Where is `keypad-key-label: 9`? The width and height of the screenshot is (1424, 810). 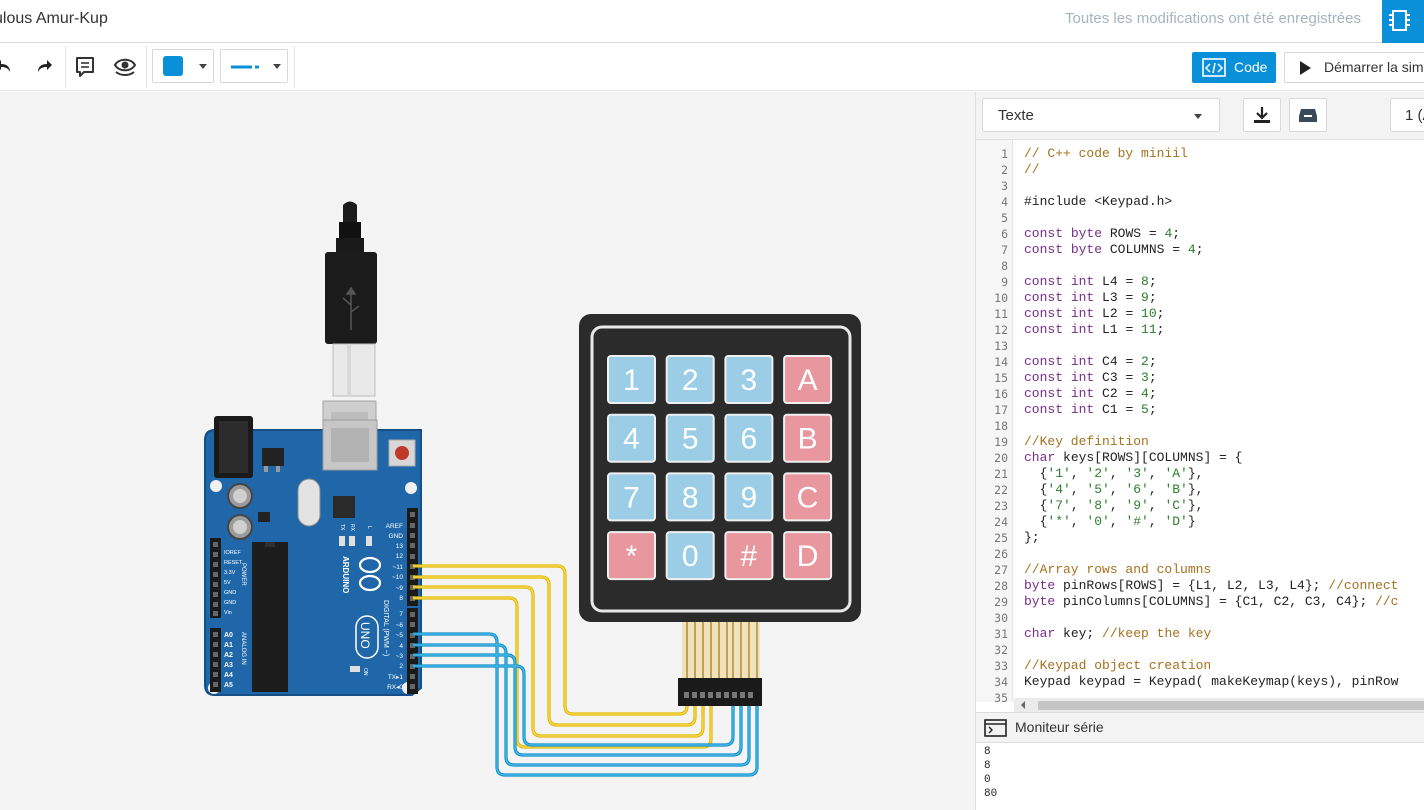
keypad-key-label: 9 is located at coordinates (749, 497).